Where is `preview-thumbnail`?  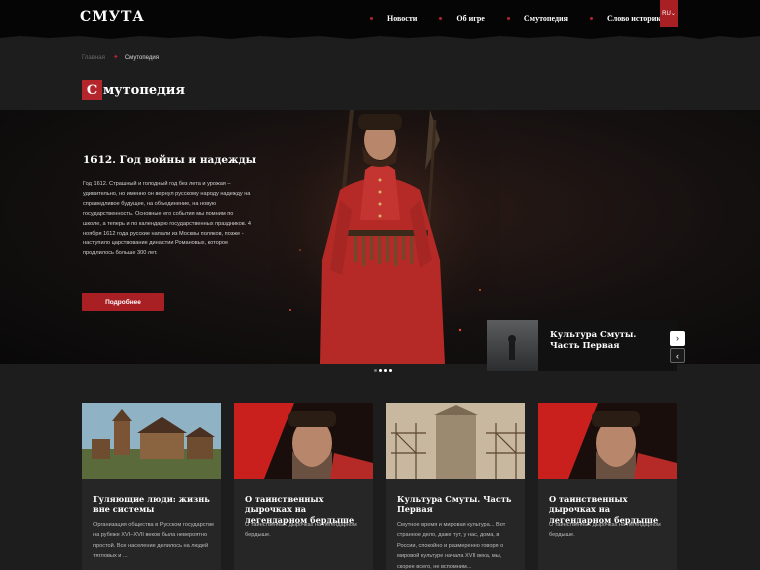
preview-thumbnail is located at coordinates (512, 345).